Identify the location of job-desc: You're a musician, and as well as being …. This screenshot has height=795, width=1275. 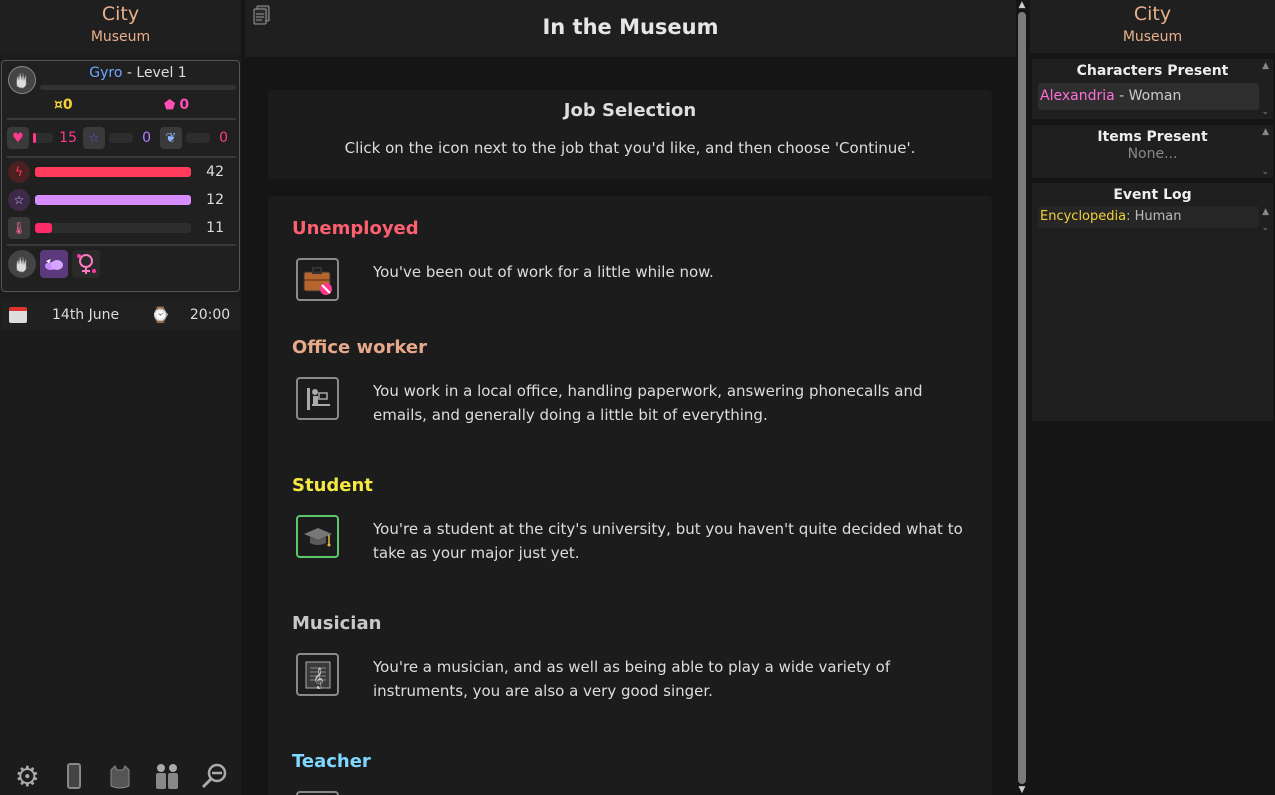
(632, 679).